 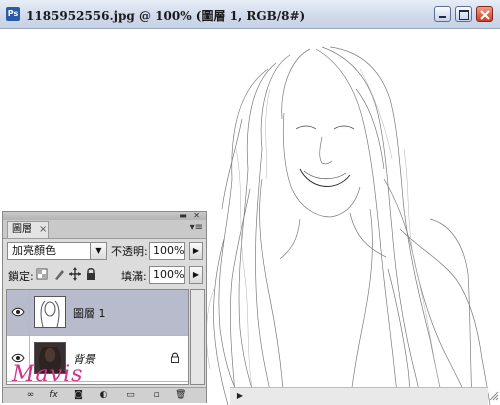 I want to click on watermark-signature: Mavis, so click(x=48, y=374).